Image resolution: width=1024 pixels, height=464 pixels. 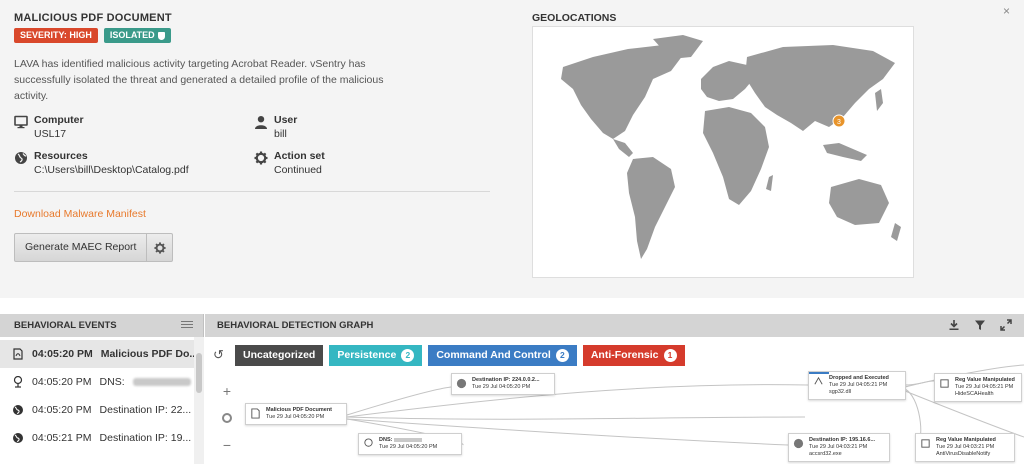 I want to click on download-manifest-link: Download Malware Manifest, so click(x=80, y=214).